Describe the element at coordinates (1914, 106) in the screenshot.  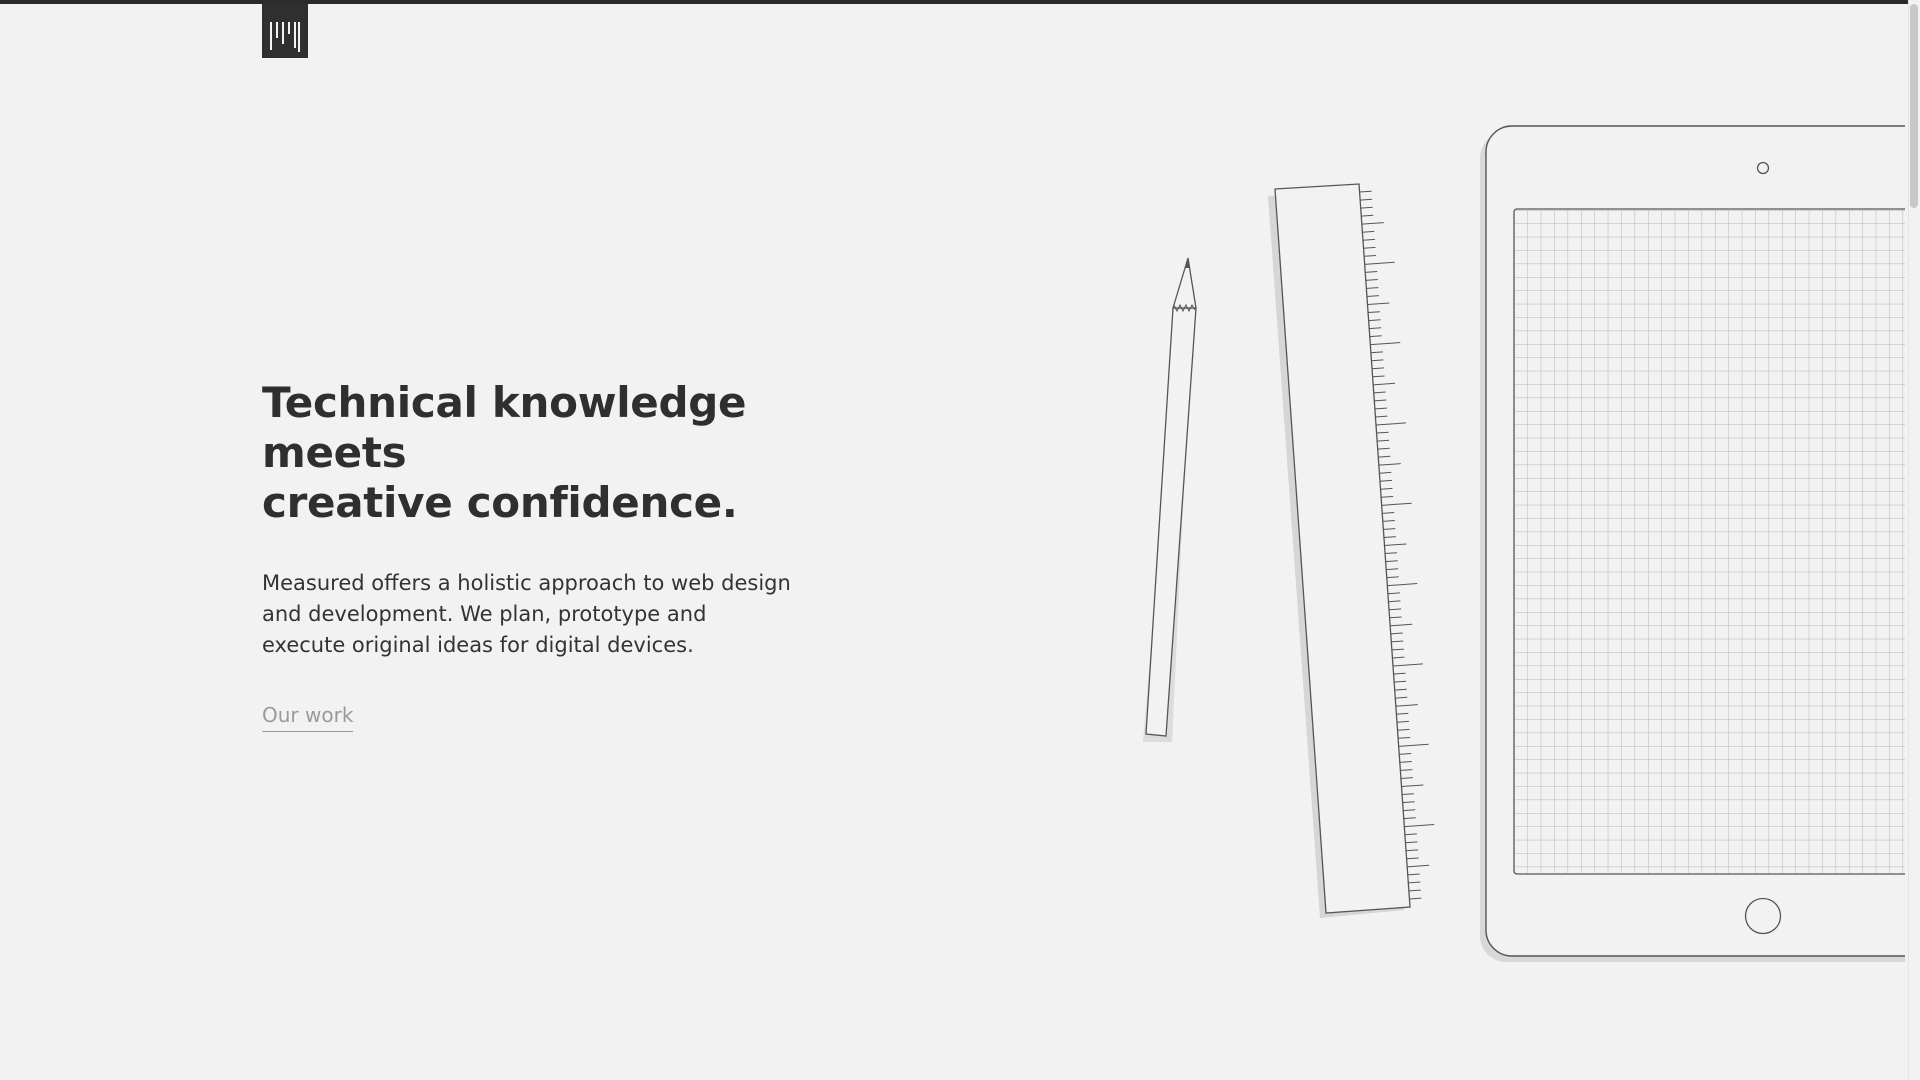
I see `scrollbar-thumb` at that location.